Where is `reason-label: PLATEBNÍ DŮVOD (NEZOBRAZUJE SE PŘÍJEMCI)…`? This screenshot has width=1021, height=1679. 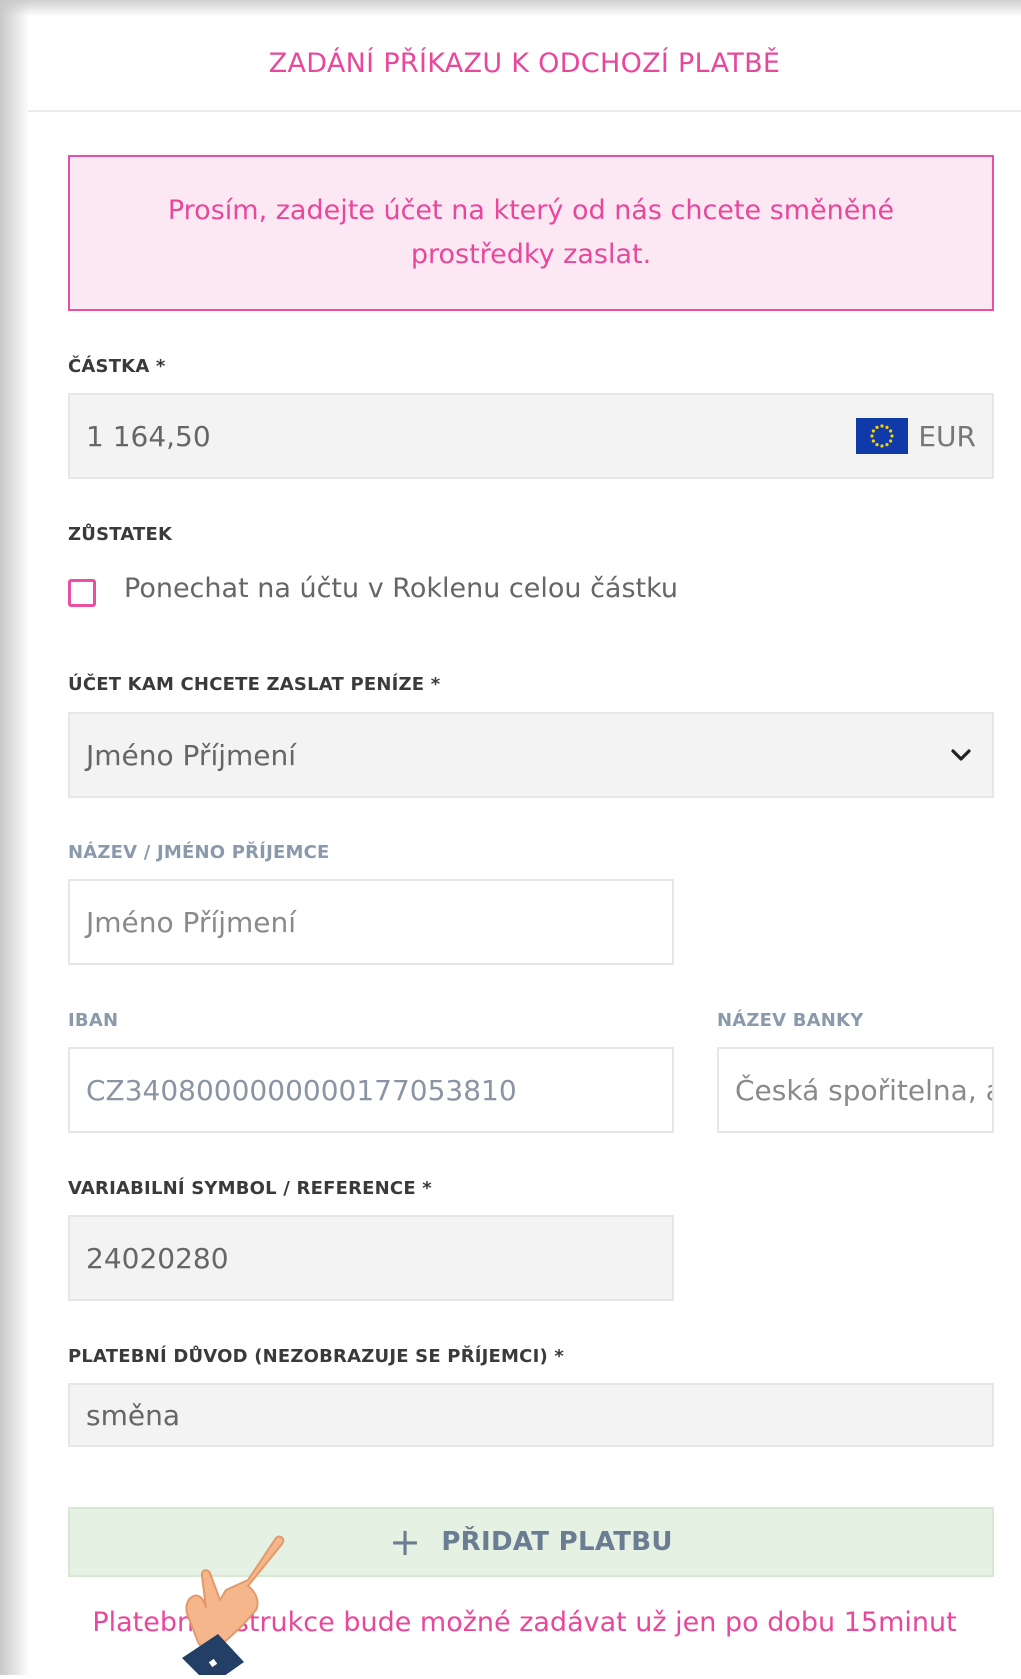 reason-label: PLATEBNÍ DŮVOD (NEZOBRAZUJE SE PŘÍJEMCI)… is located at coordinates (316, 1356).